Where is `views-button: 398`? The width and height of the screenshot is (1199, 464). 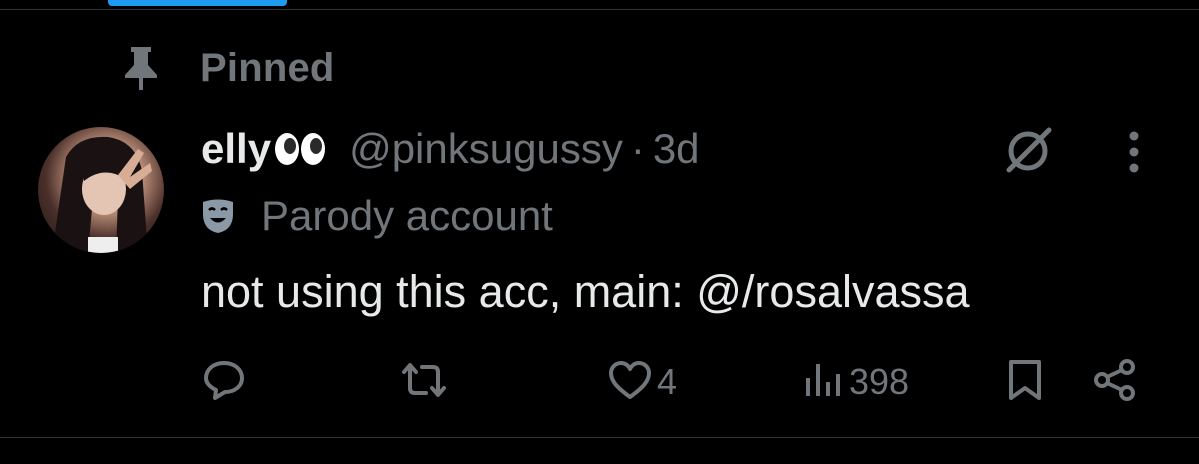 views-button: 398 is located at coordinates (856, 382).